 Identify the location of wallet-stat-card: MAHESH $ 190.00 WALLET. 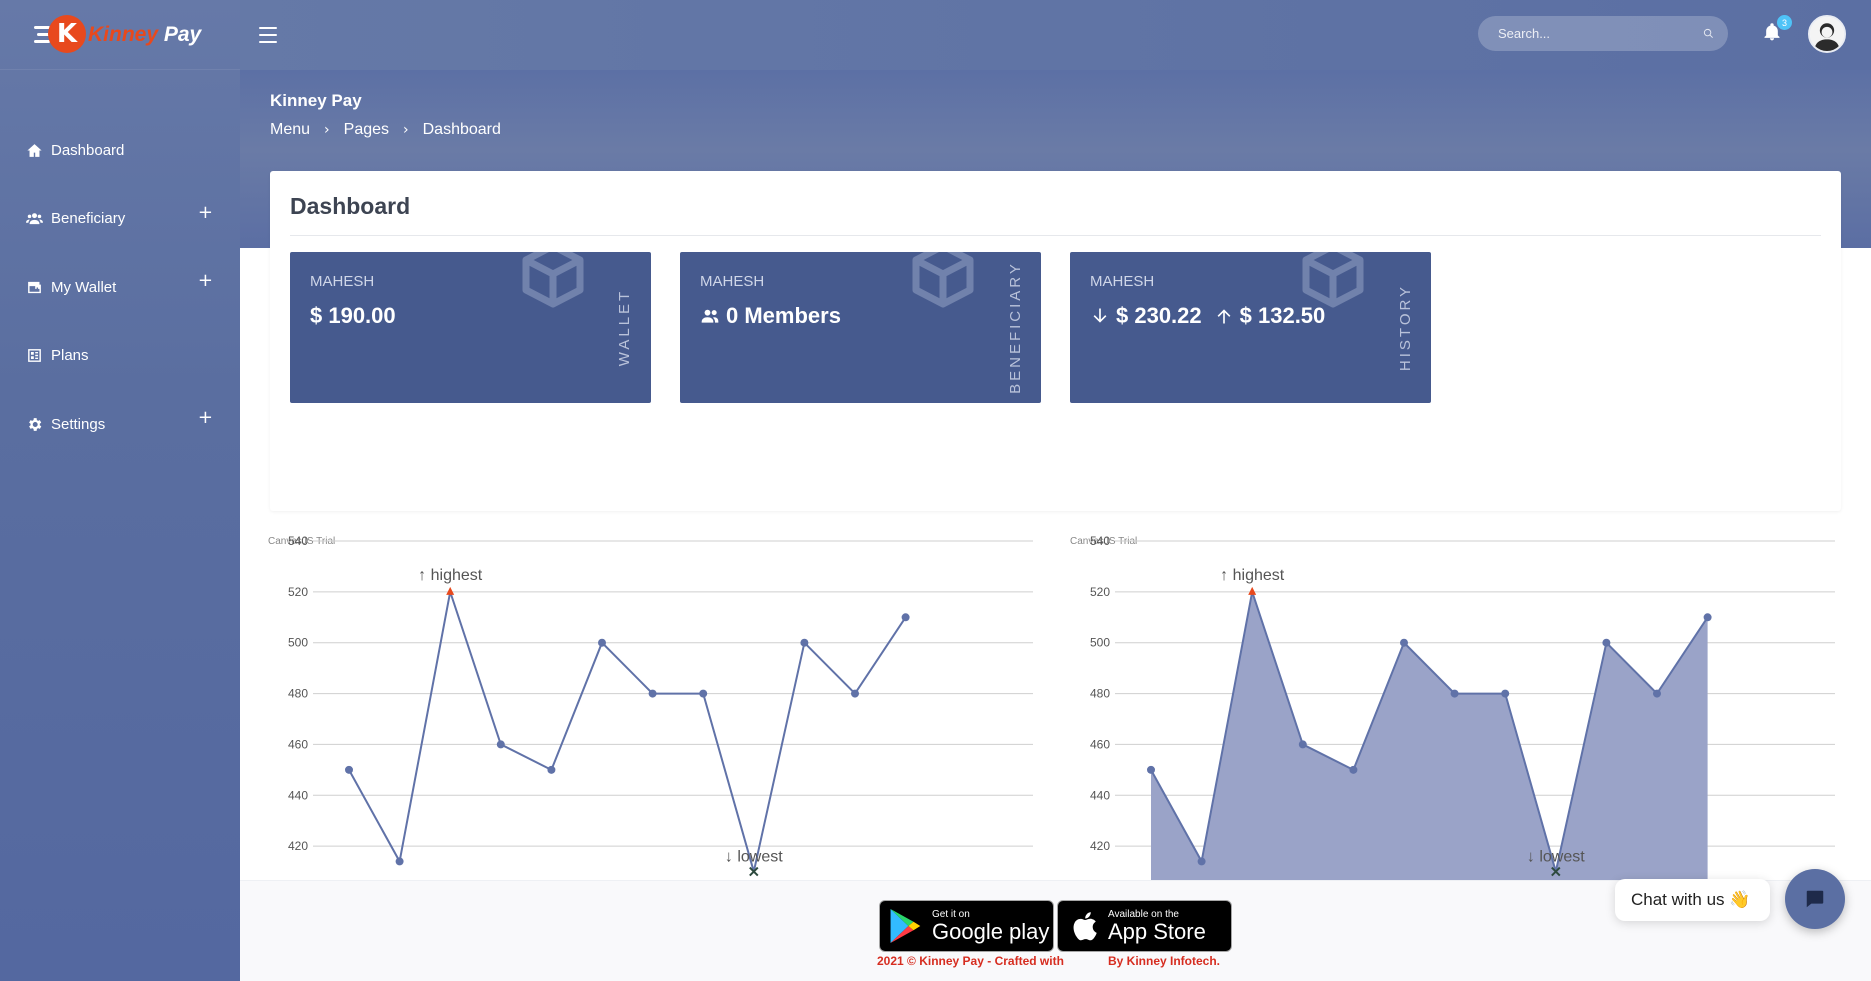
(470, 327).